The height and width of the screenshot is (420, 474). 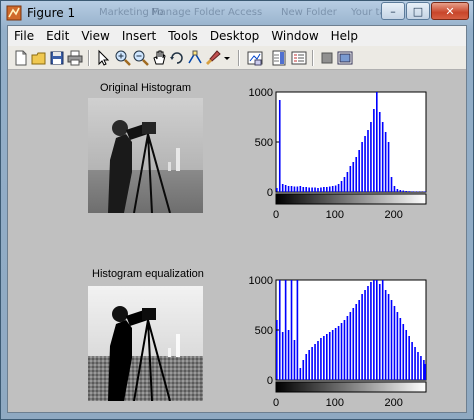 I want to click on histogram-equalized-axes: 0 500 1000 0 100 200, so click(x=339, y=343).